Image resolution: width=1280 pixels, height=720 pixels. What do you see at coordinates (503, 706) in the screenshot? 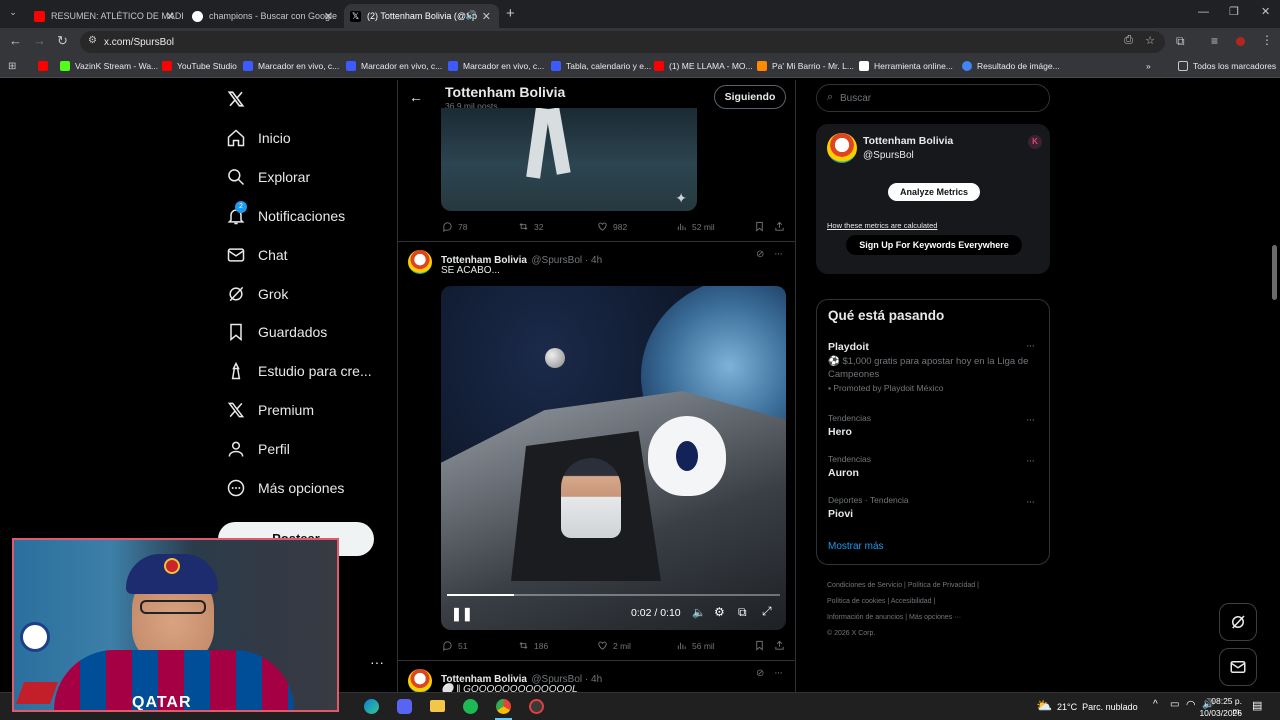
I see `chrome-icon` at bounding box center [503, 706].